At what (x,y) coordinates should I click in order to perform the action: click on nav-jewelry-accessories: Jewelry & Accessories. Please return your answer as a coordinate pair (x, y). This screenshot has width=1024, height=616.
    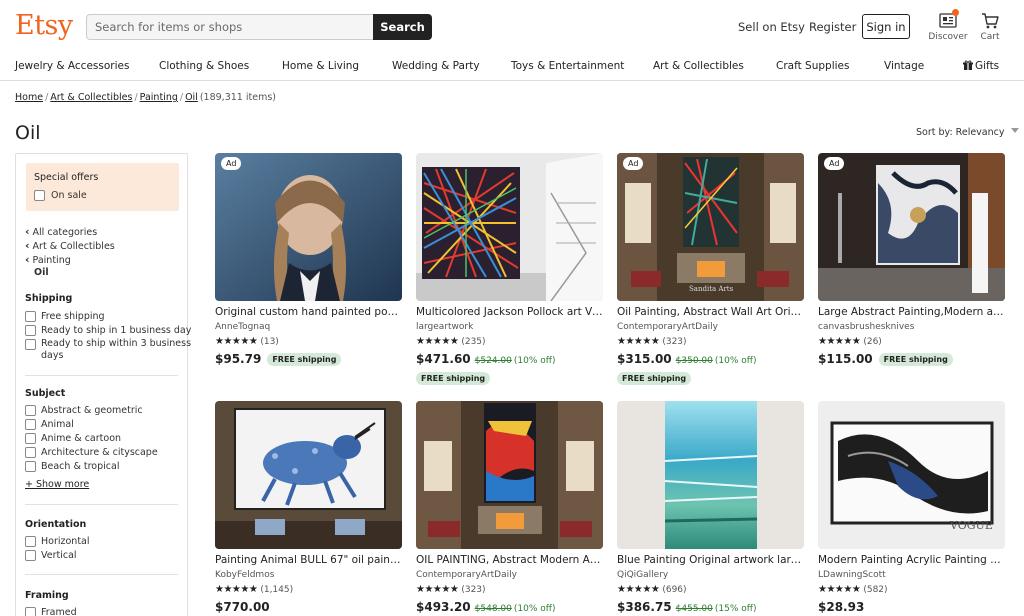
    Looking at the image, I should click on (72, 66).